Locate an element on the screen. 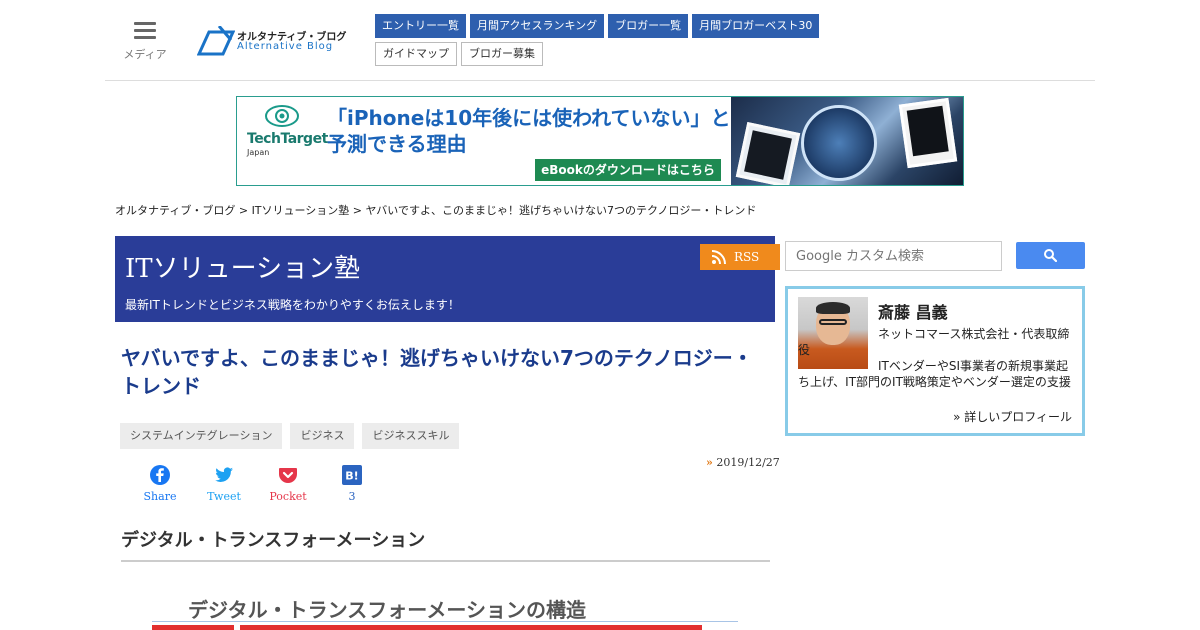 The height and width of the screenshot is (630, 1200). nav-row-primary: エントリー一覧 月間アクセスランキング ブロガー一覧 月間ブロガーベスト30 is located at coordinates (605, 26).